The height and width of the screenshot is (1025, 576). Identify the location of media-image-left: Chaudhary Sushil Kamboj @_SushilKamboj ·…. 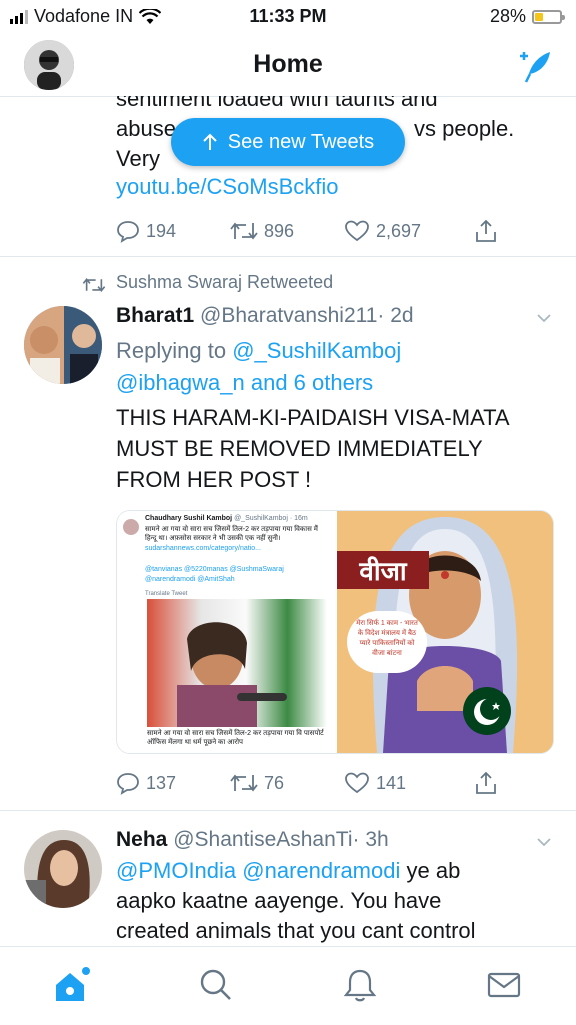
(226, 632).